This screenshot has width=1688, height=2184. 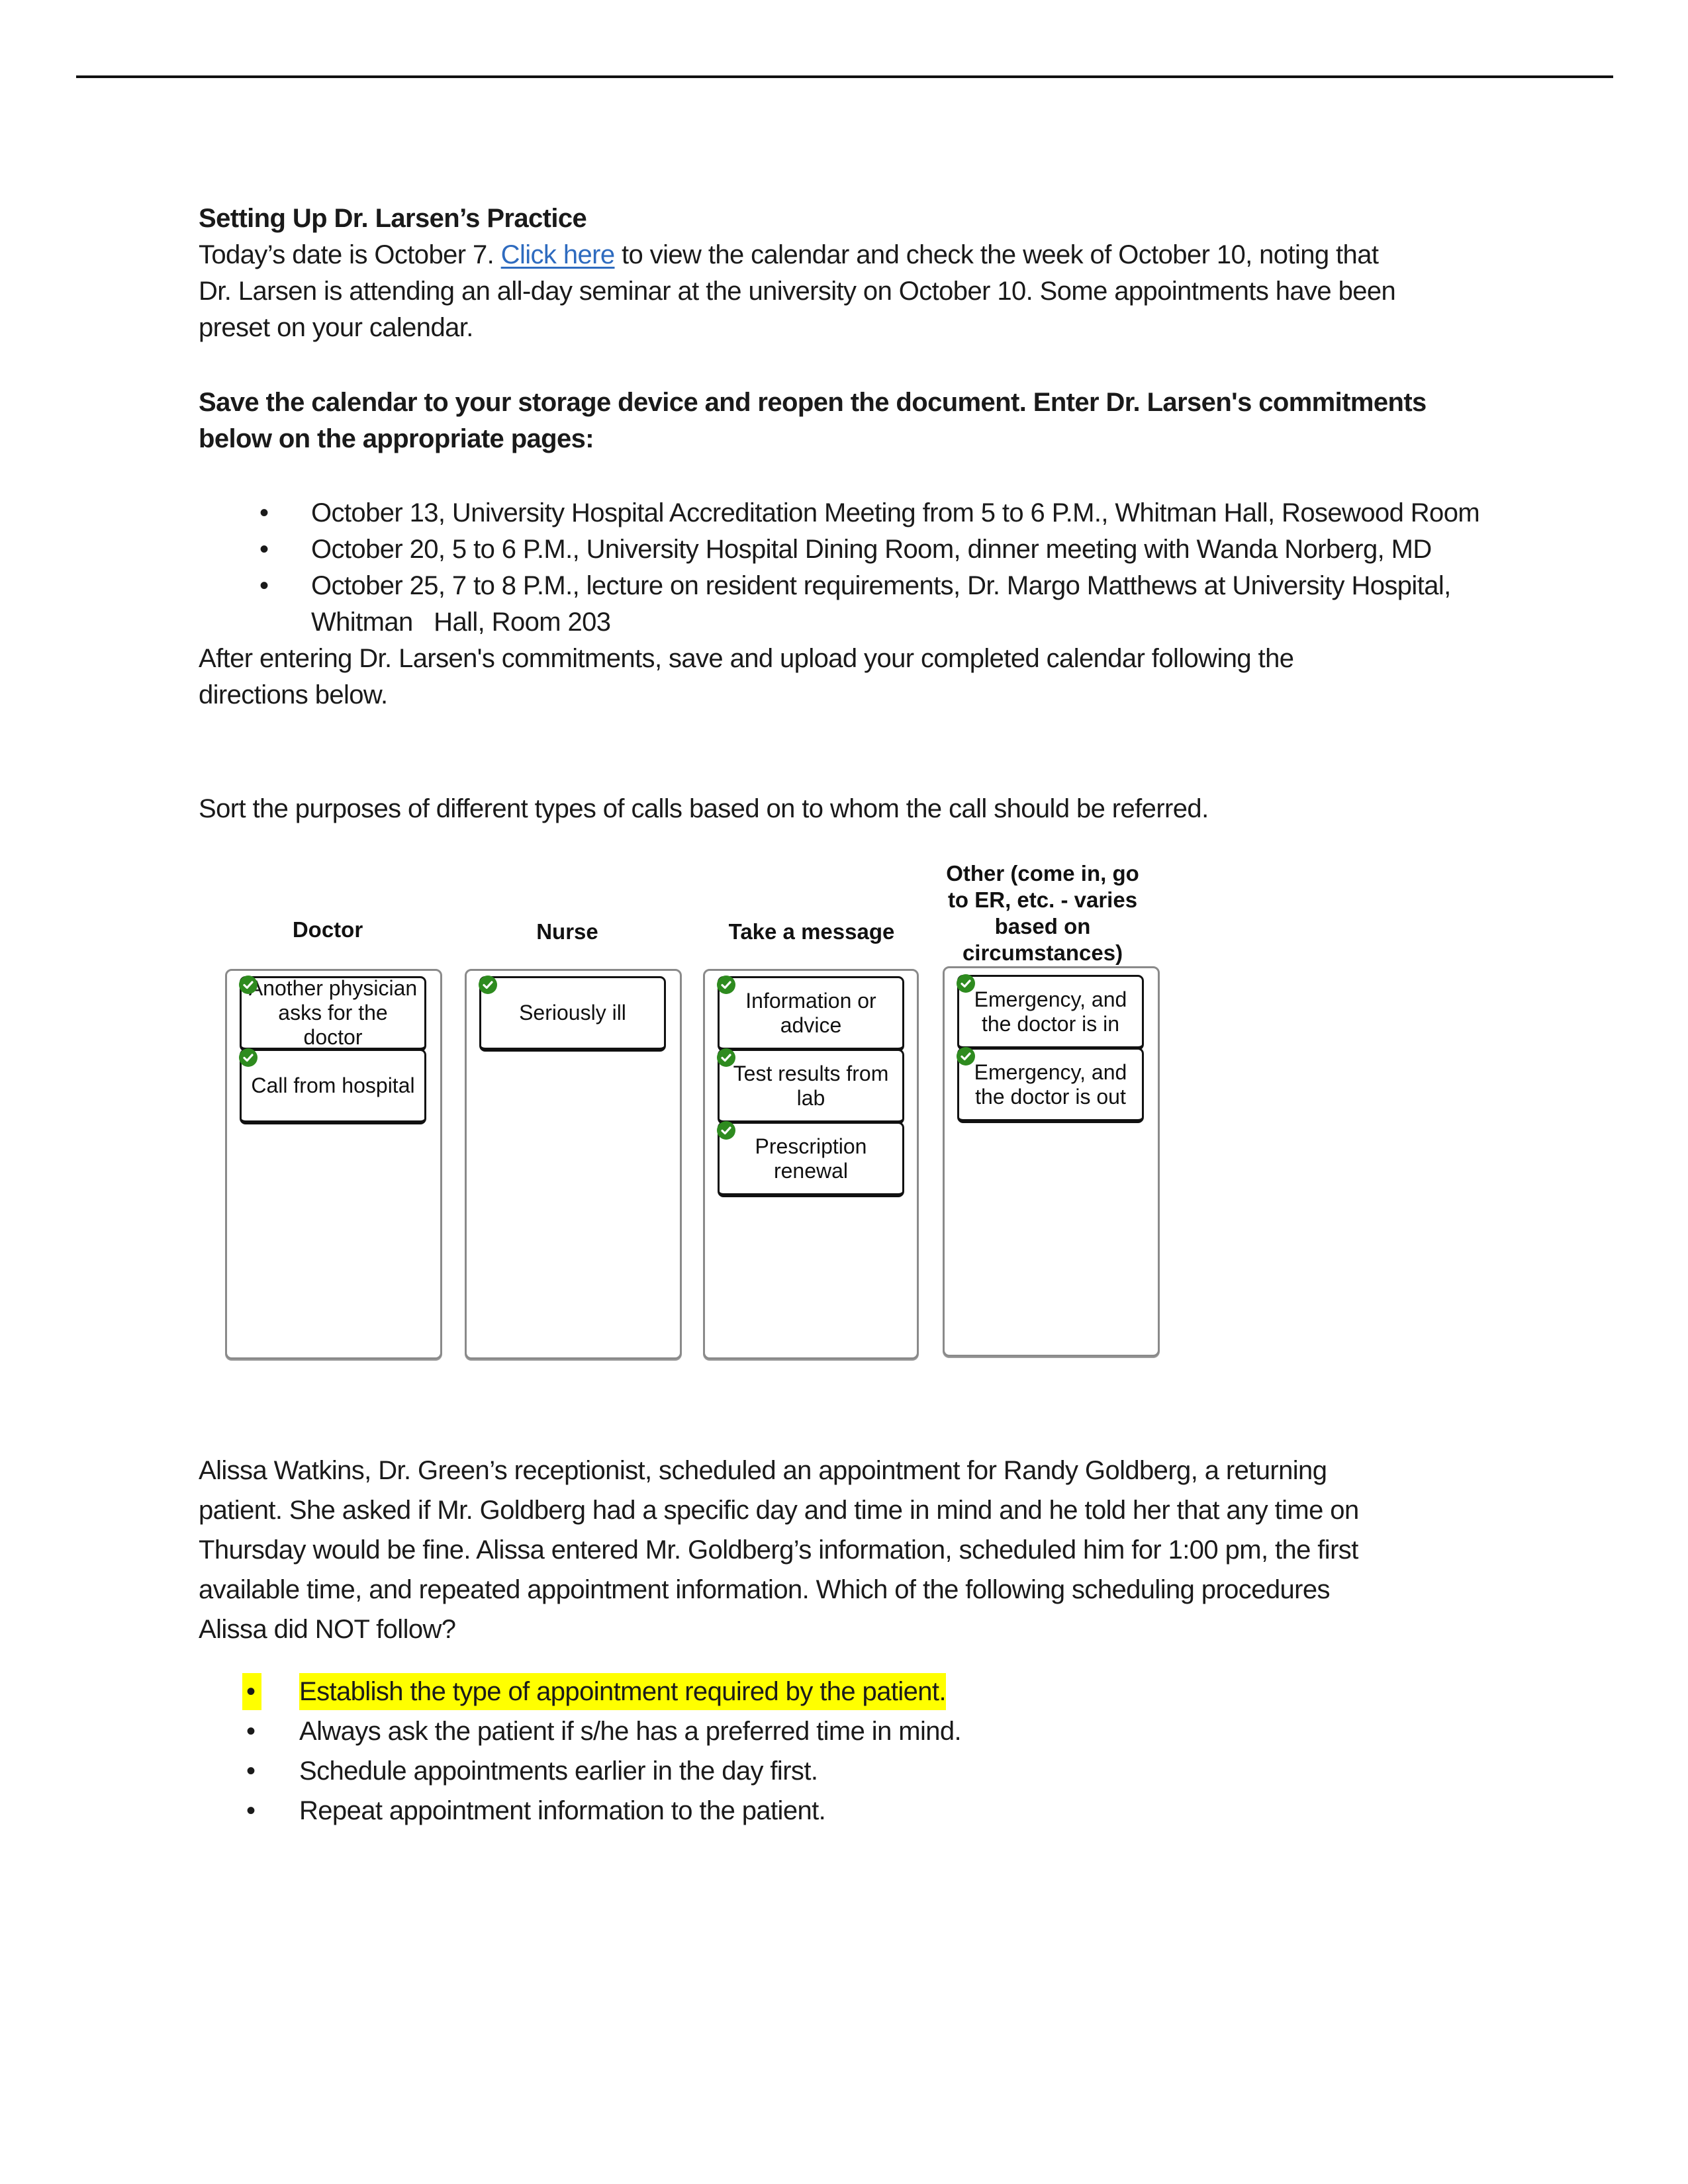 What do you see at coordinates (333, 988) in the screenshot?
I see `card-label-line: Another physician` at bounding box center [333, 988].